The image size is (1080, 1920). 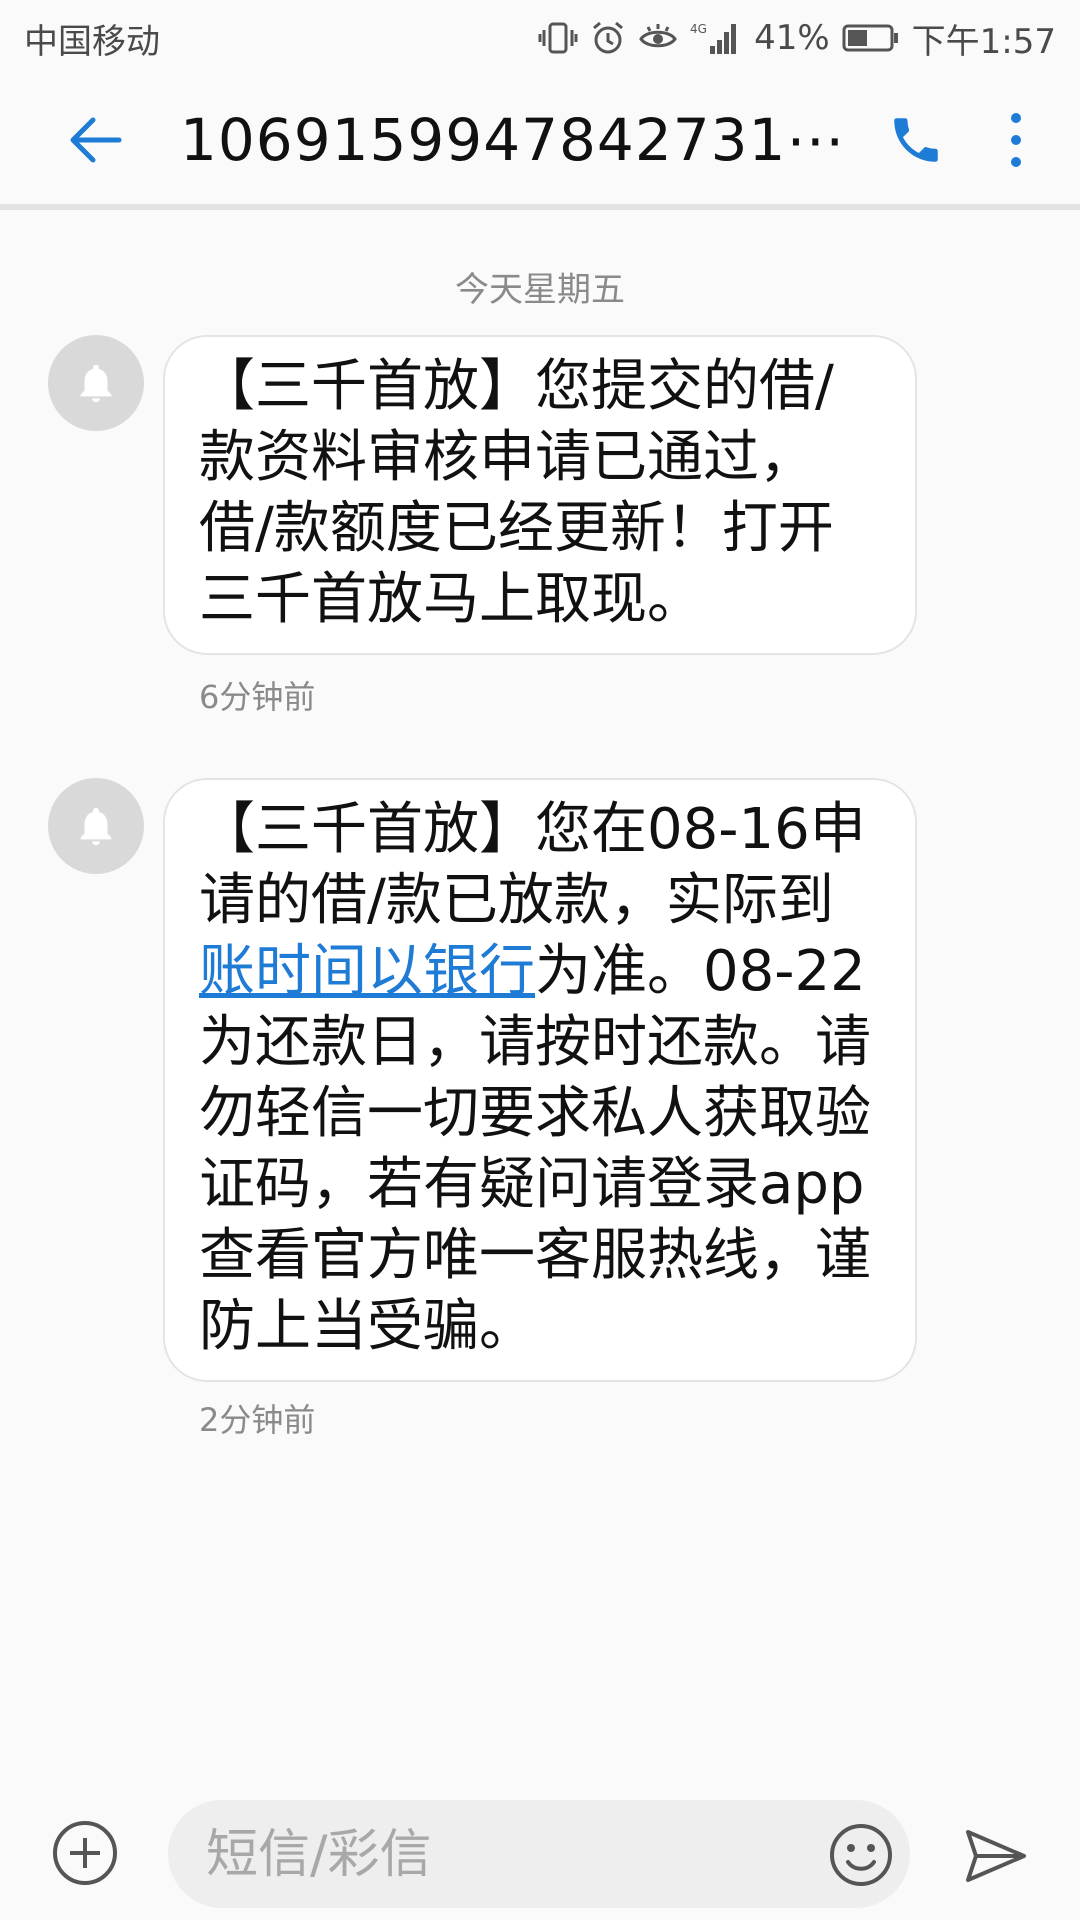 I want to click on vibrate-icon, so click(x=558, y=38).